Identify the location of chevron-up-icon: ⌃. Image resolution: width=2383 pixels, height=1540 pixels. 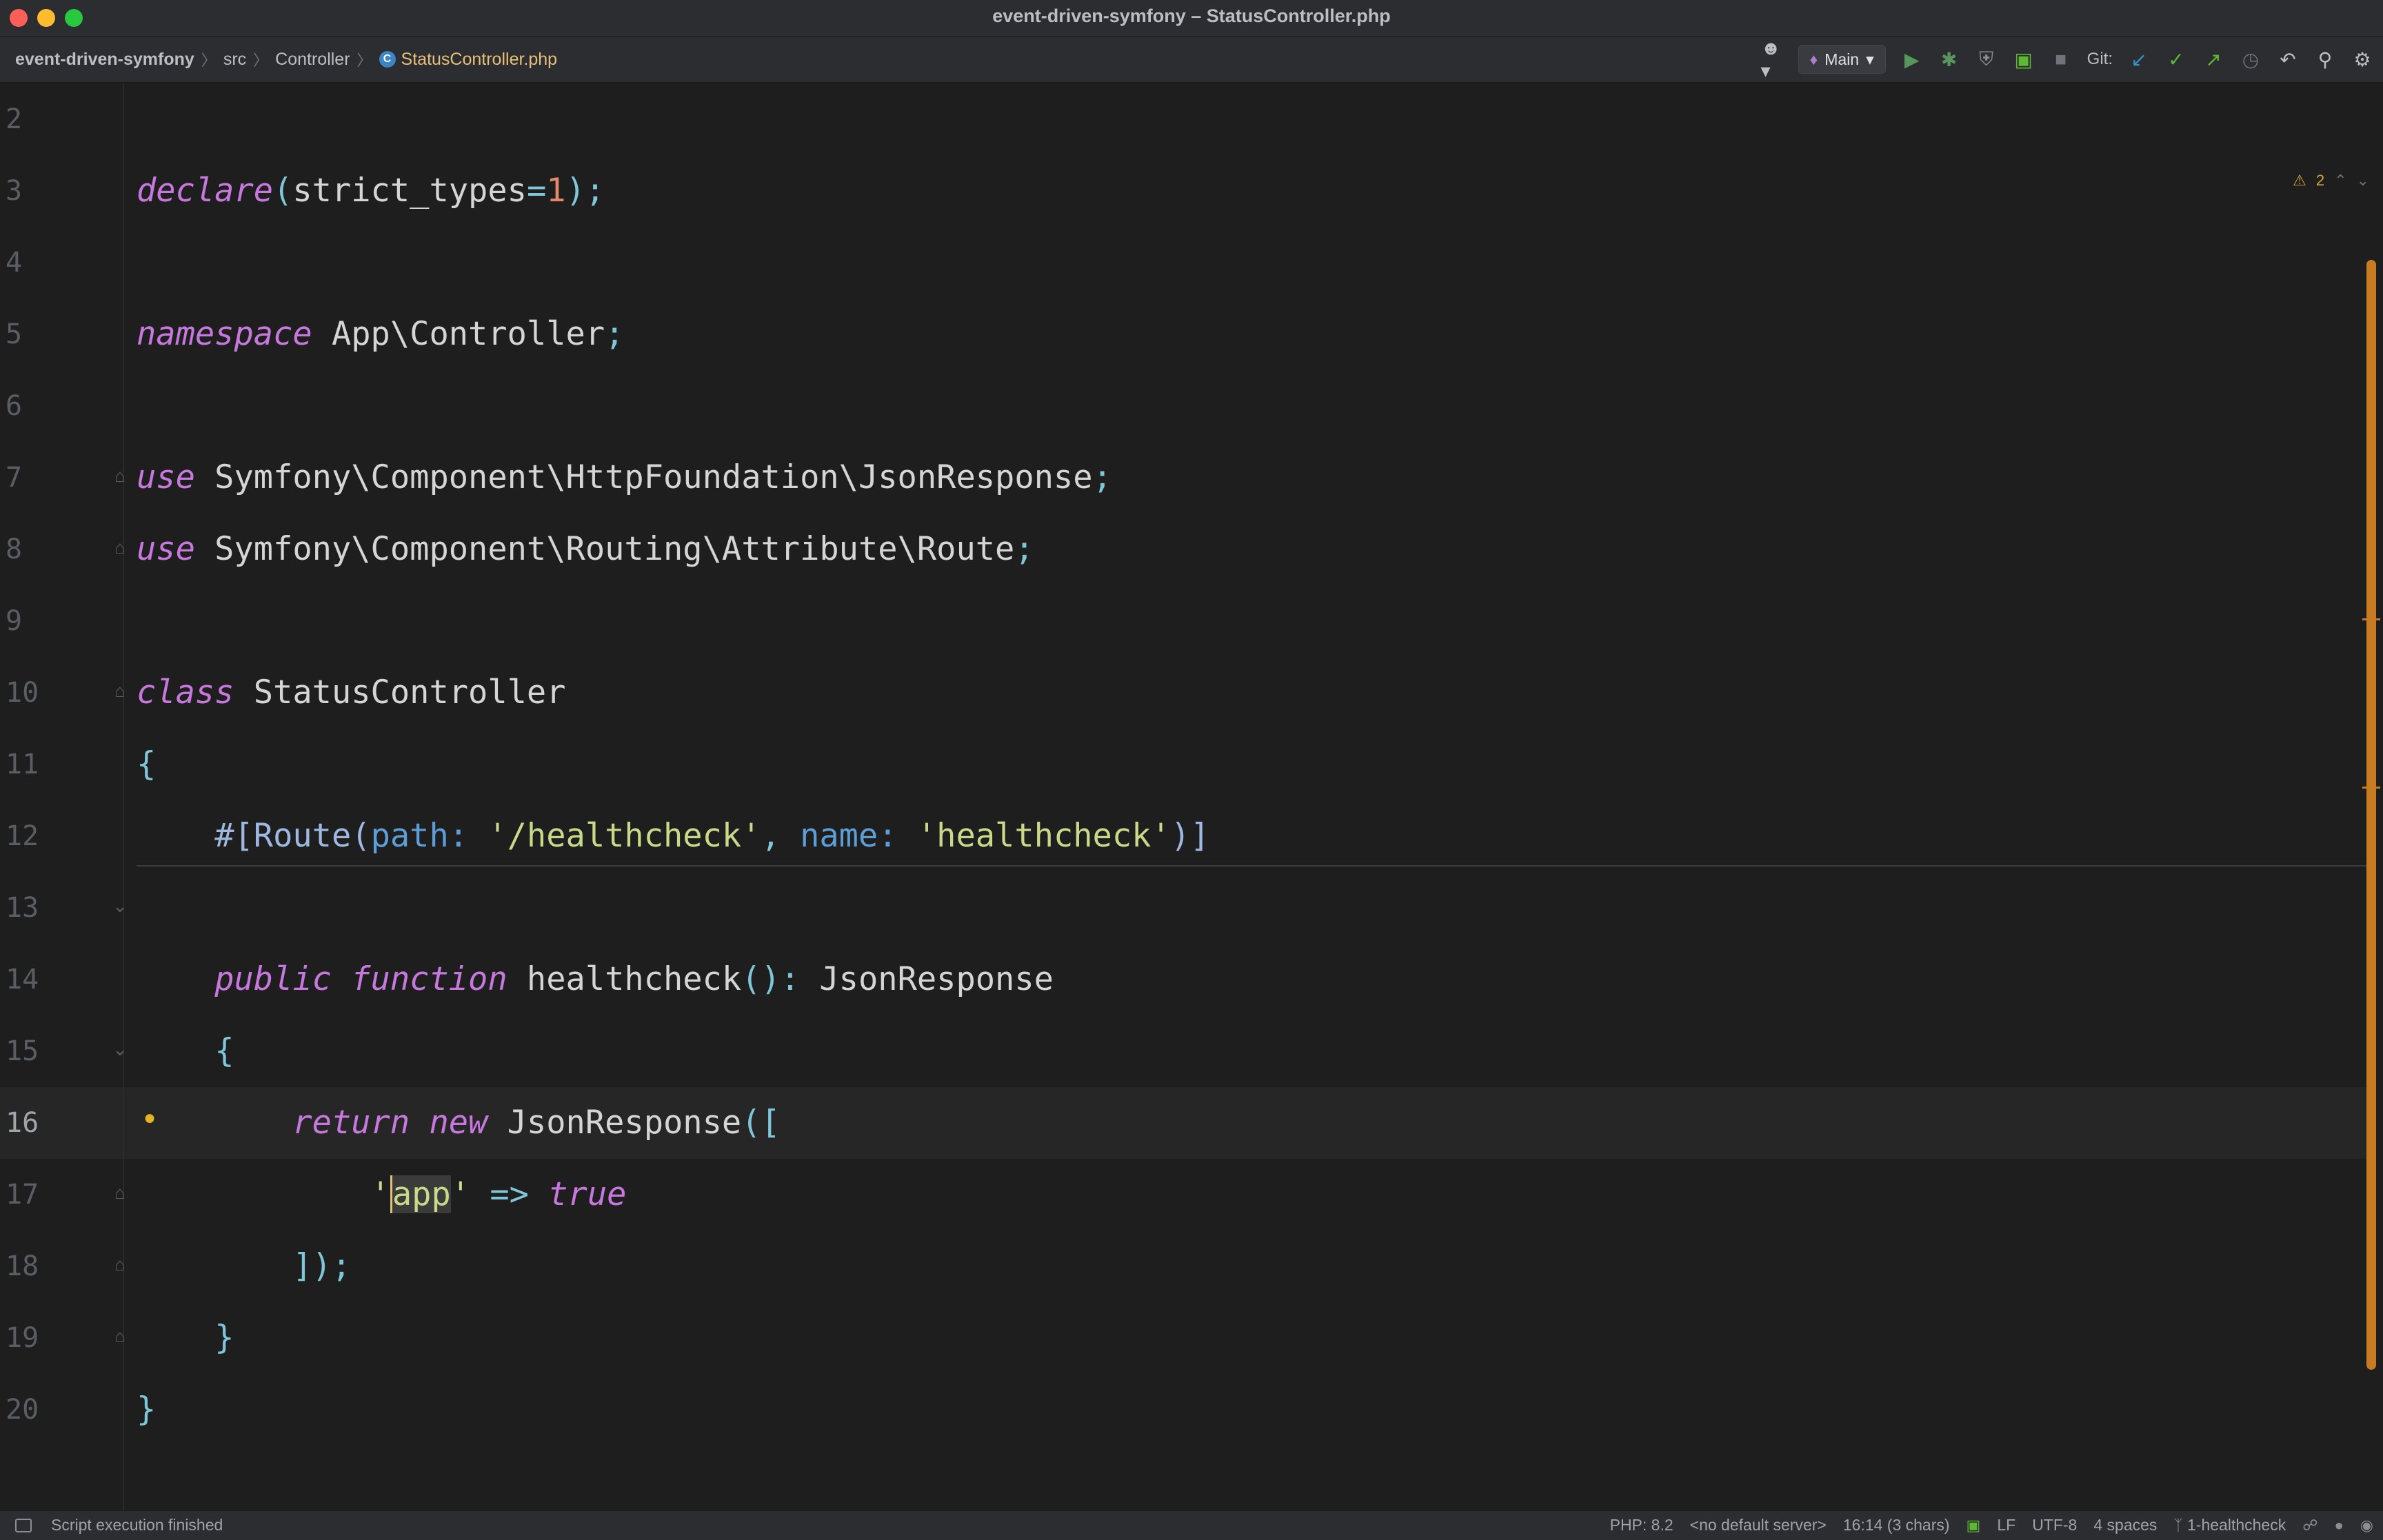
(2340, 181).